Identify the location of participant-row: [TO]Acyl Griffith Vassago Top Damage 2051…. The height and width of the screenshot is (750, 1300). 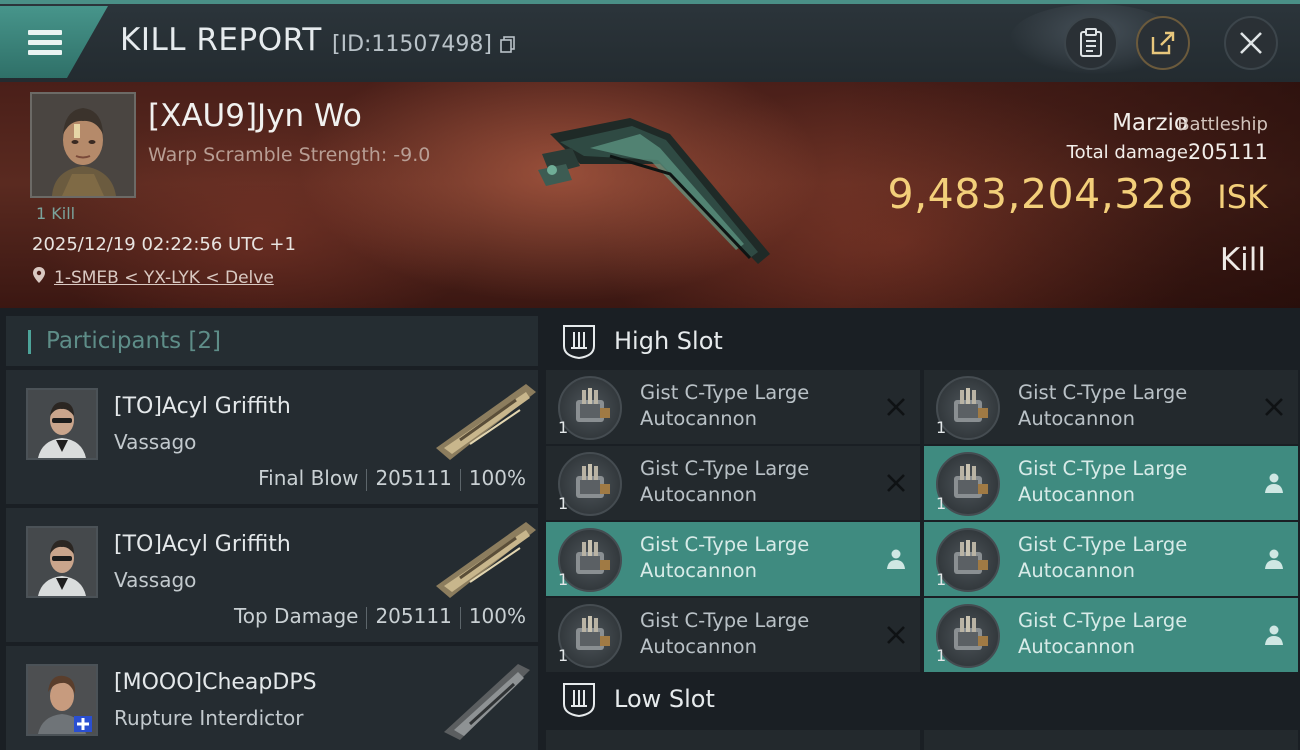
(272, 575).